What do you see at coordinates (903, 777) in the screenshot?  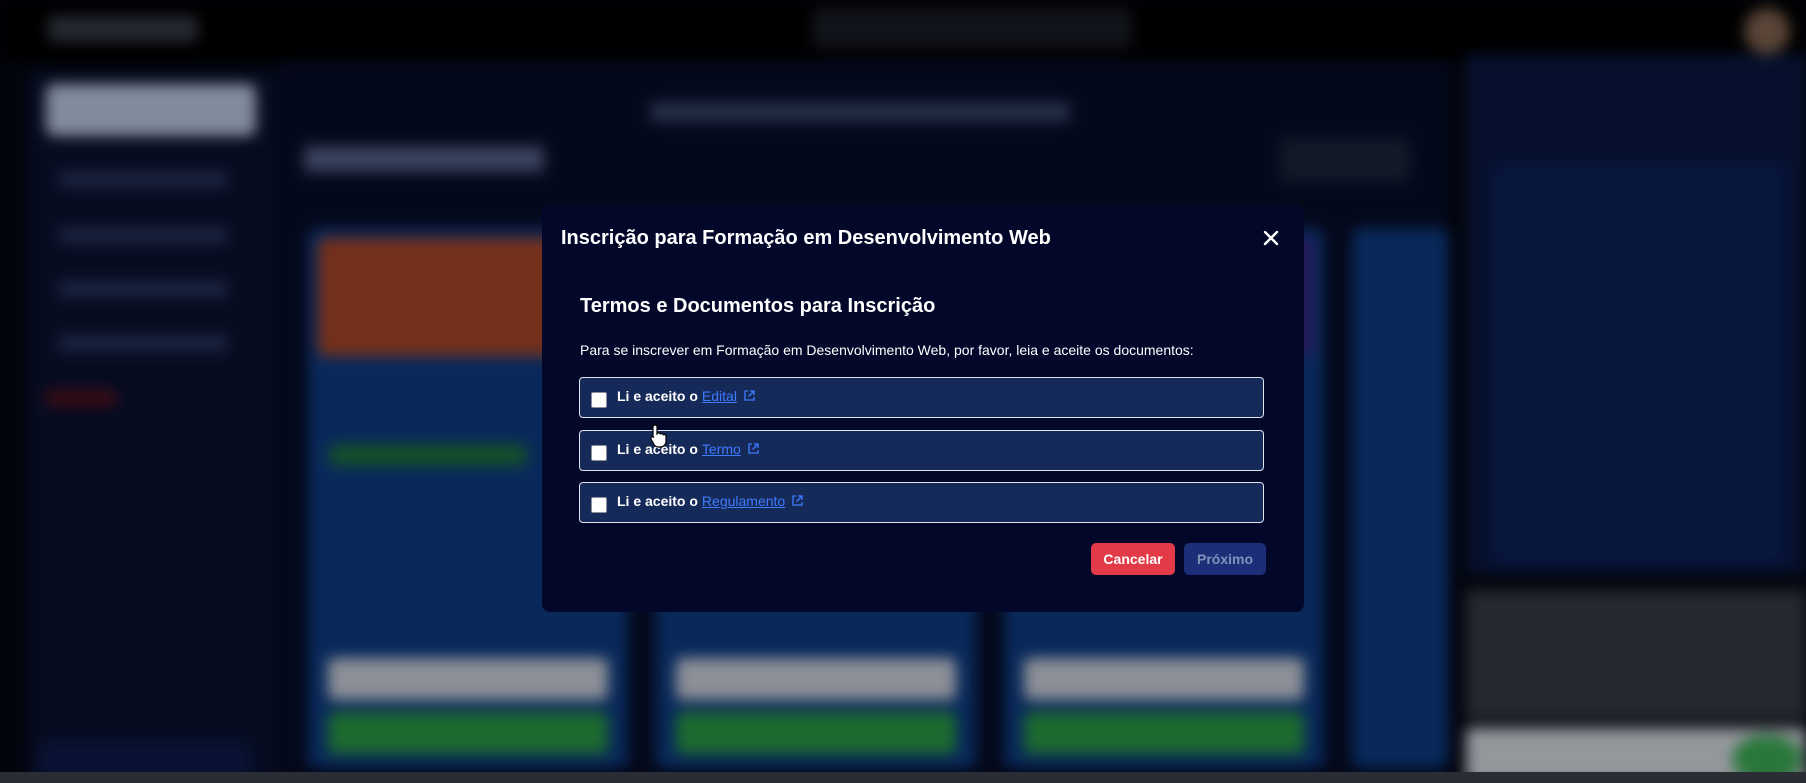 I see `bottom-bar` at bounding box center [903, 777].